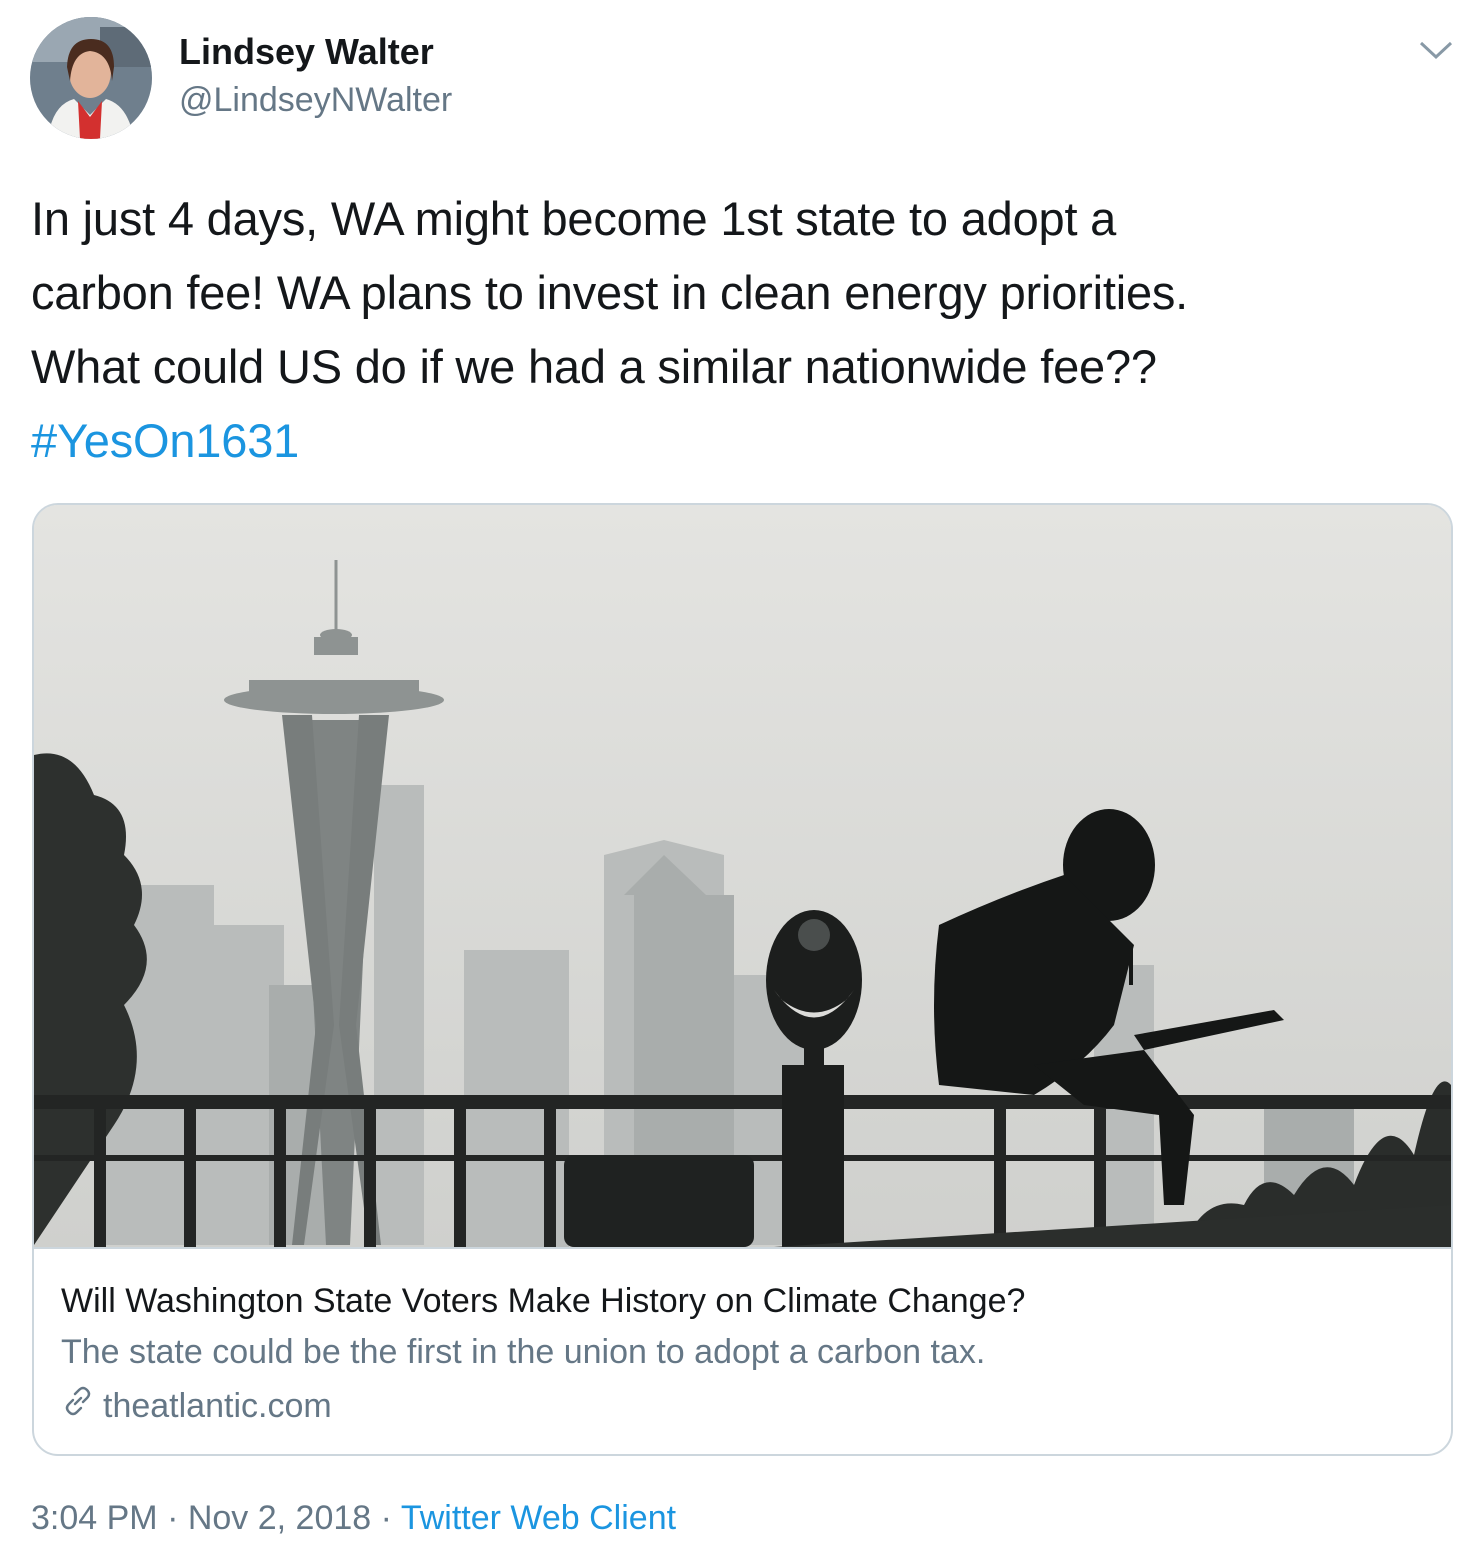  I want to click on avatar-image, so click(91, 78).